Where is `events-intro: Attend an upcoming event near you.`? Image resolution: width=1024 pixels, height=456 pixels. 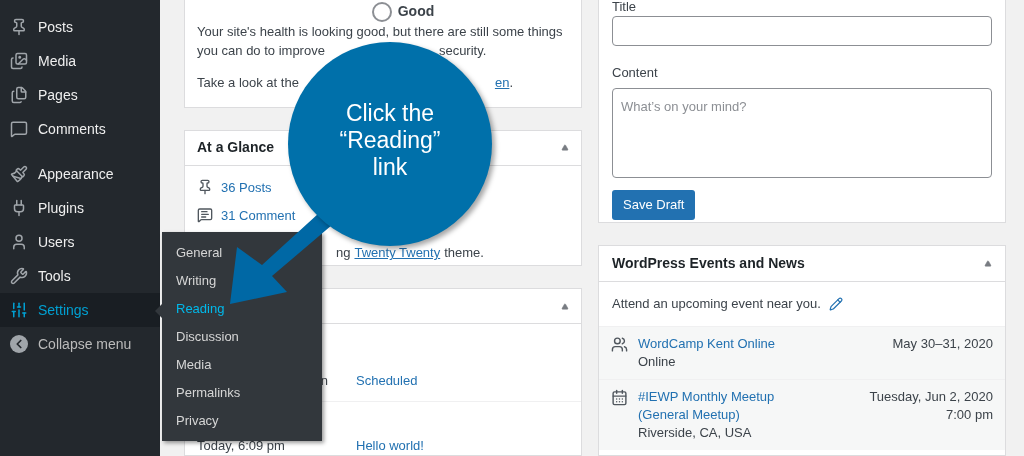 events-intro: Attend an upcoming event near you. is located at coordinates (716, 304).